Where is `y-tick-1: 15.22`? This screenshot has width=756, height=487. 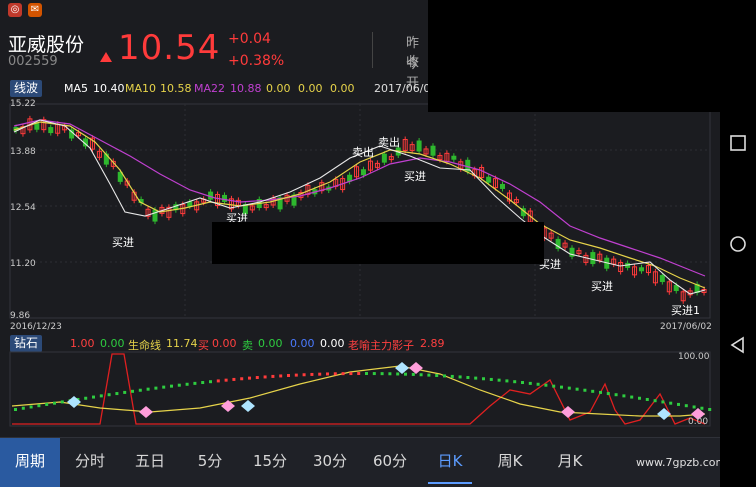 y-tick-1: 15.22 is located at coordinates (23, 104).